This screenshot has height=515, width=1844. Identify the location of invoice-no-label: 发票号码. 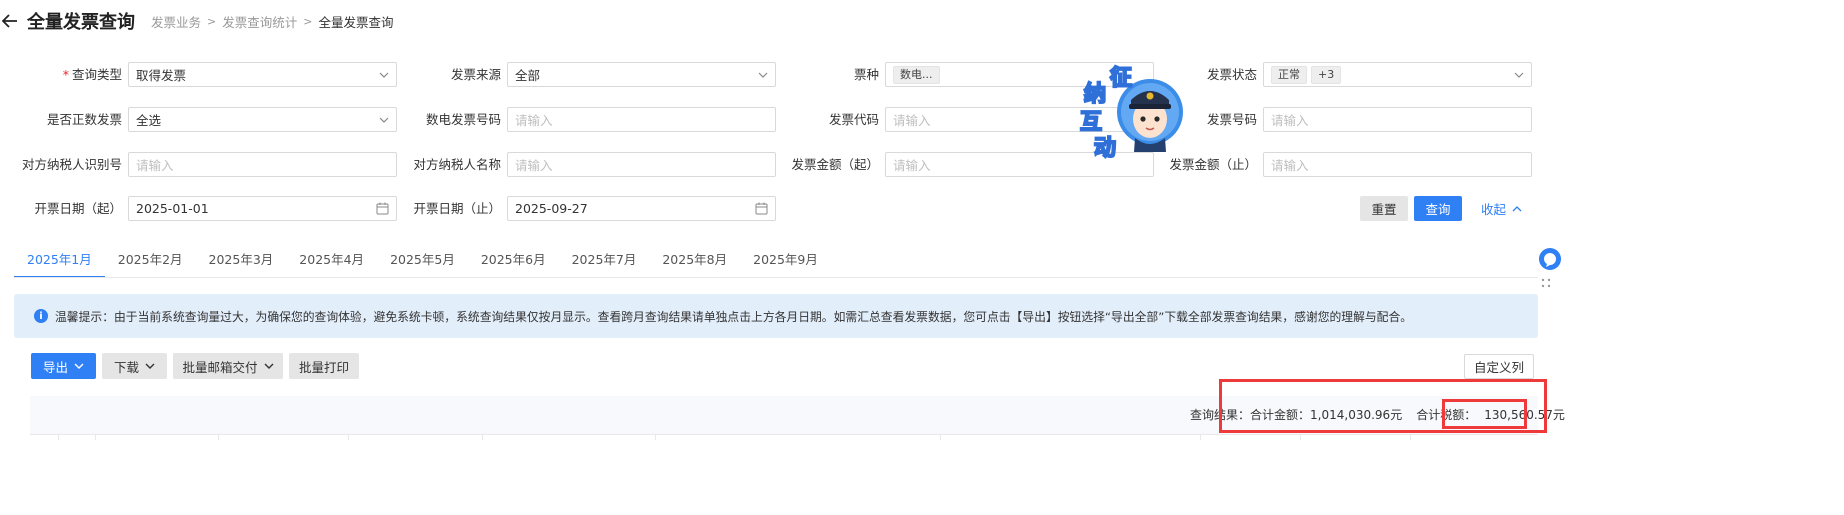
(1231, 119).